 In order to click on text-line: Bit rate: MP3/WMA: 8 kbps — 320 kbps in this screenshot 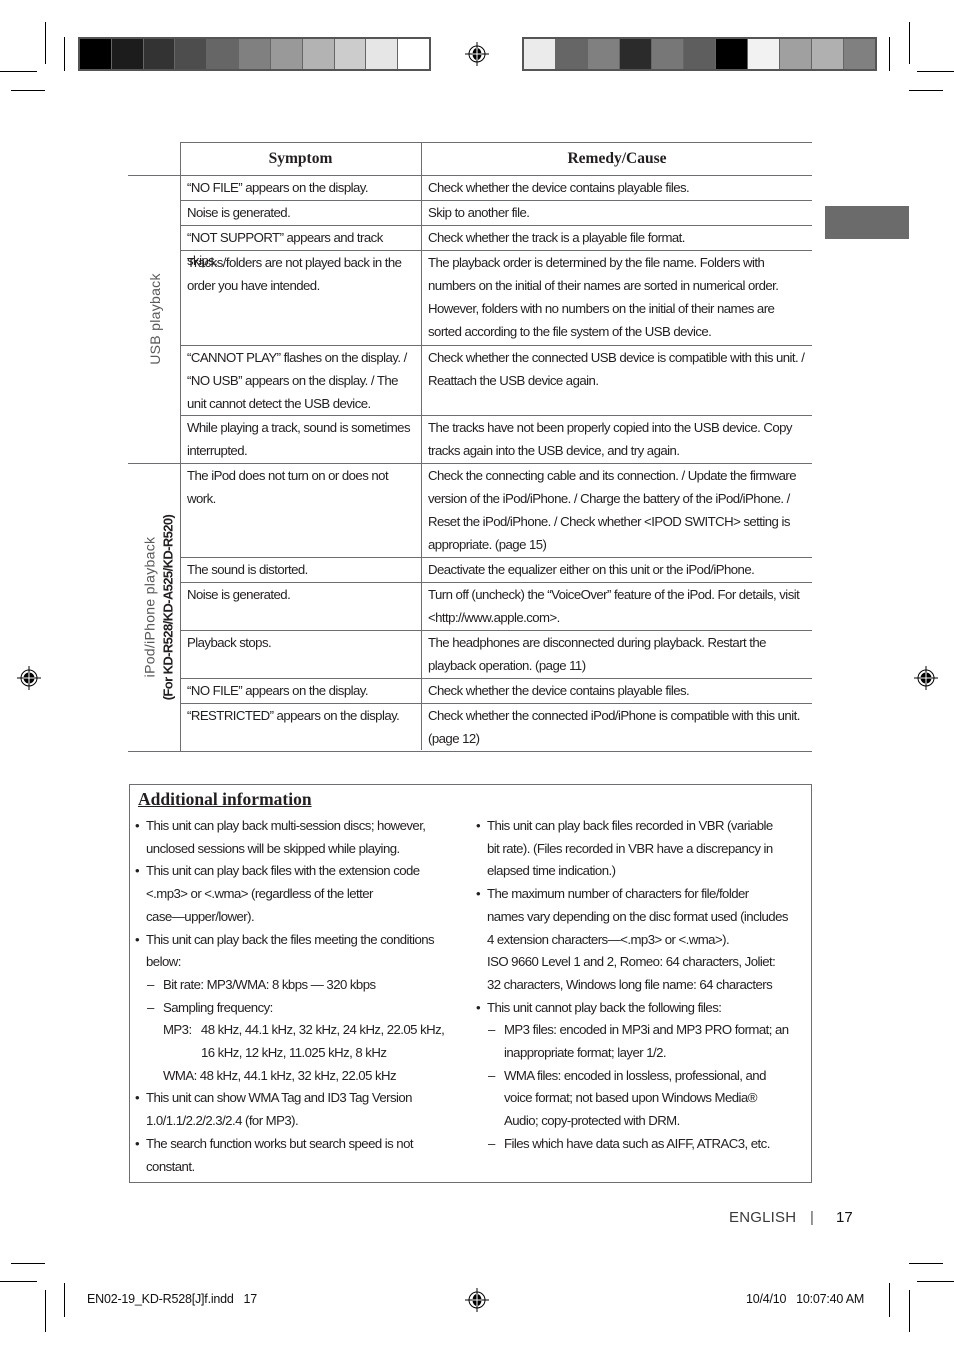, I will do `click(269, 984)`.